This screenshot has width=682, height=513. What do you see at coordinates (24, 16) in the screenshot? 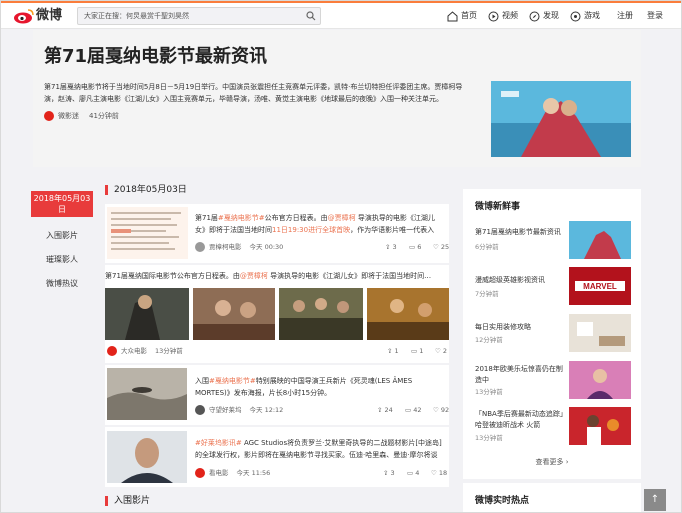
I see `weibo-logo-icon` at bounding box center [24, 16].